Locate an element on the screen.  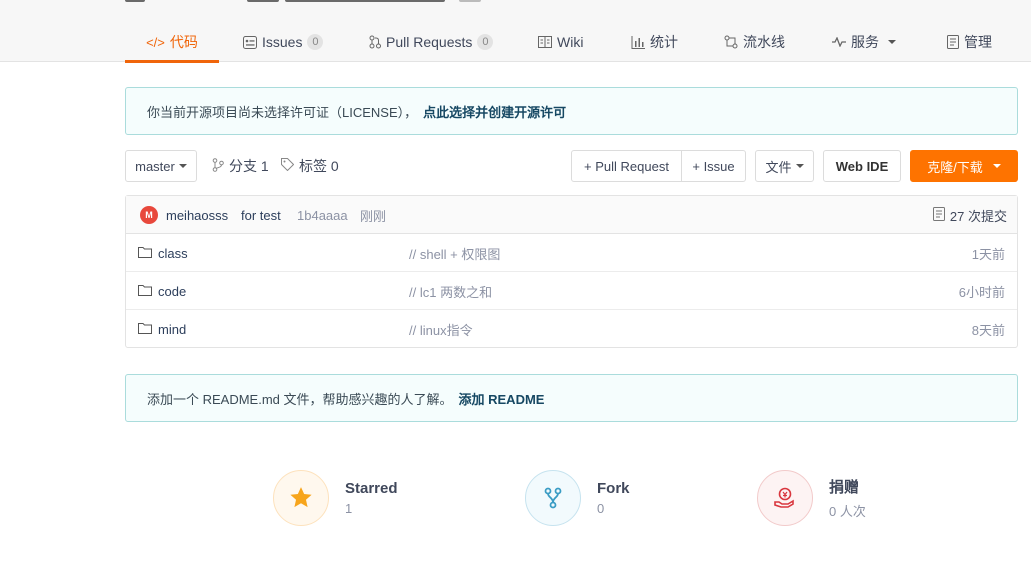
readme-notice: 添加一个 README.md 文件，帮助感兴趣的人了解。 添加 README is located at coordinates (571, 398).